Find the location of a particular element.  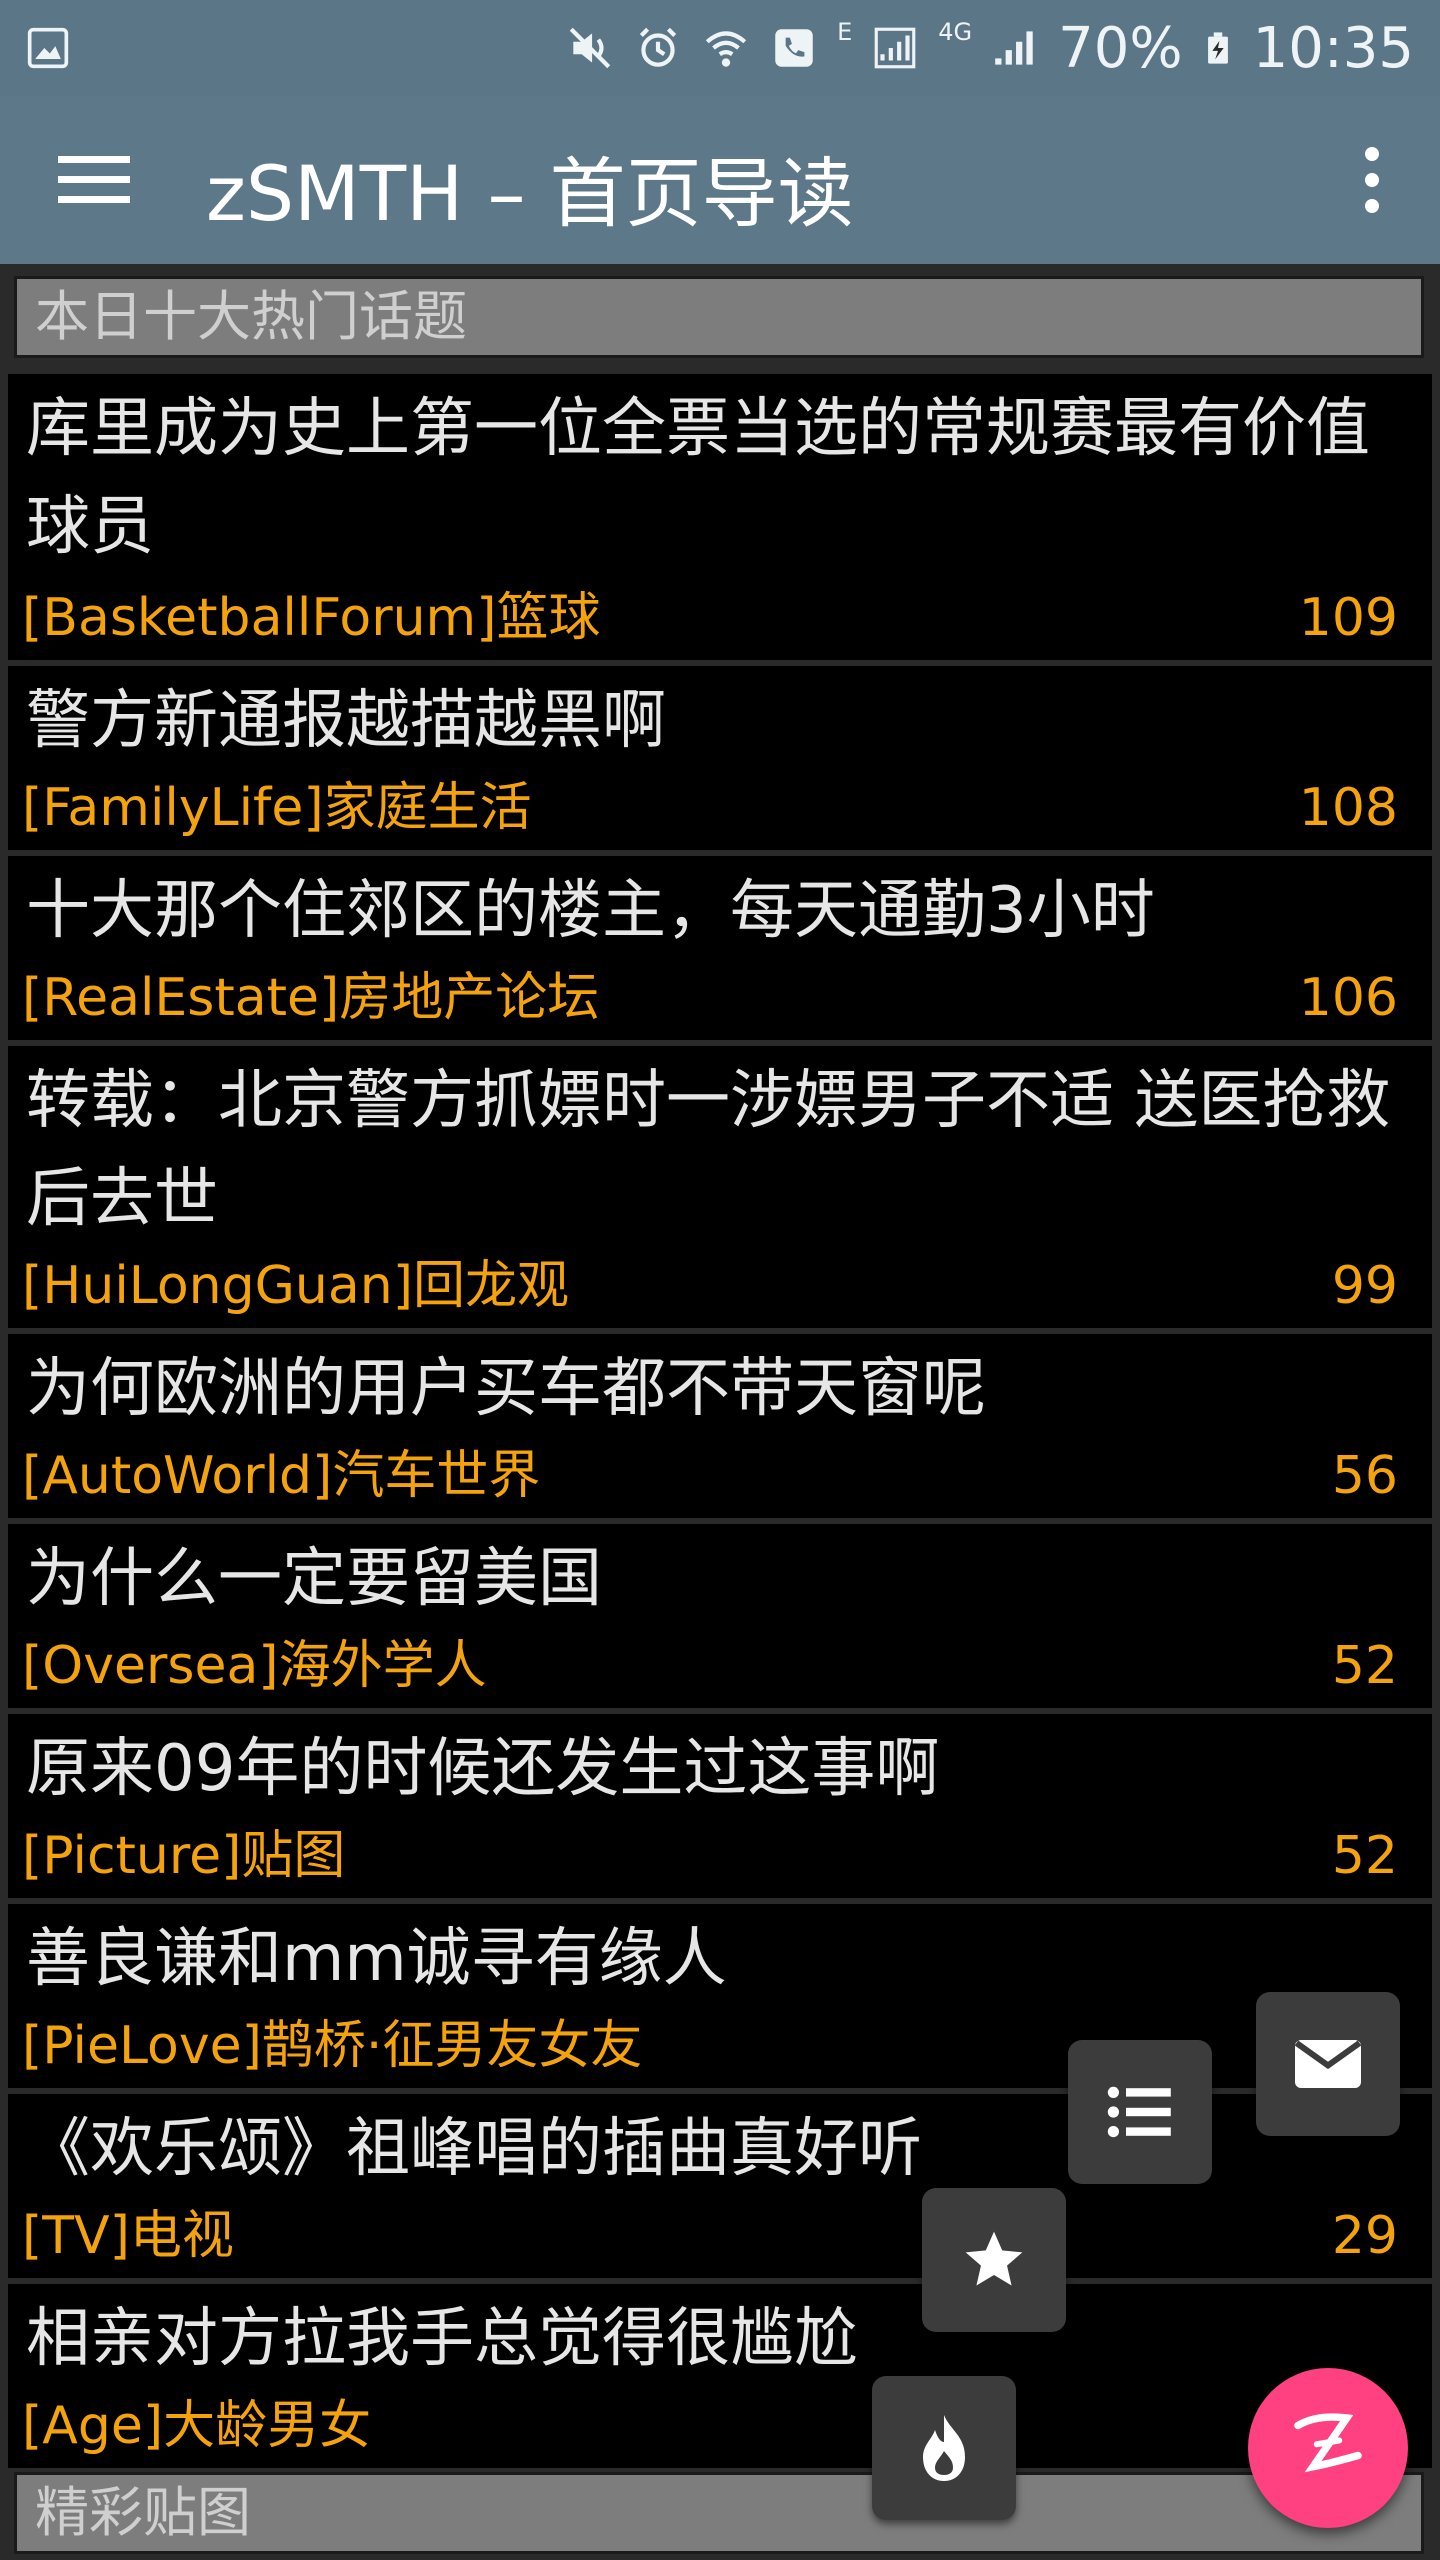

clock: 10:35 is located at coordinates (1333, 48).